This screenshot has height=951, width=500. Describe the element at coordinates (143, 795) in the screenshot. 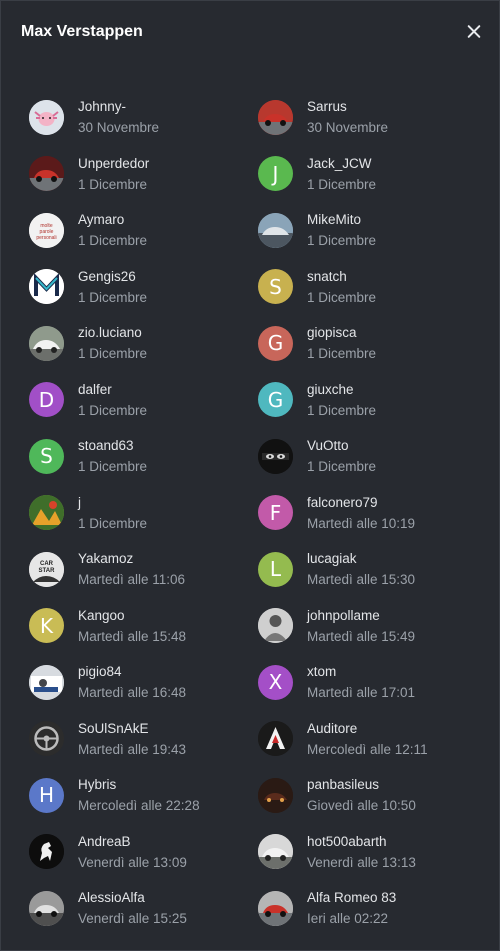

I see `user-list-item: H Hybris Mercoledì alle 22:28` at that location.